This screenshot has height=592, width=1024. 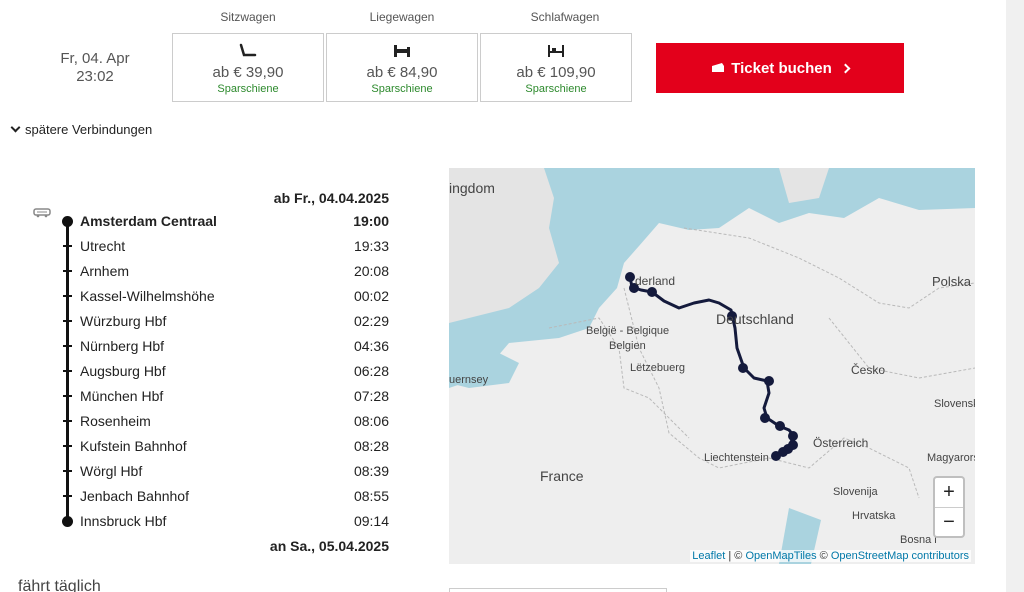 What do you see at coordinates (652, 292) in the screenshot?
I see `map-stop-arnhem` at bounding box center [652, 292].